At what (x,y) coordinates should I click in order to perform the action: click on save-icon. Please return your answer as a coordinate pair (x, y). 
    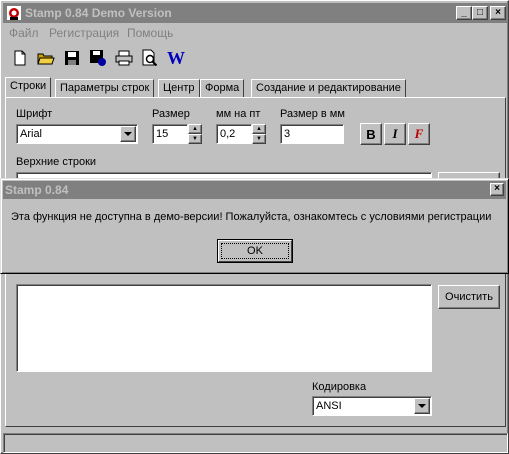
    Looking at the image, I should click on (72, 58).